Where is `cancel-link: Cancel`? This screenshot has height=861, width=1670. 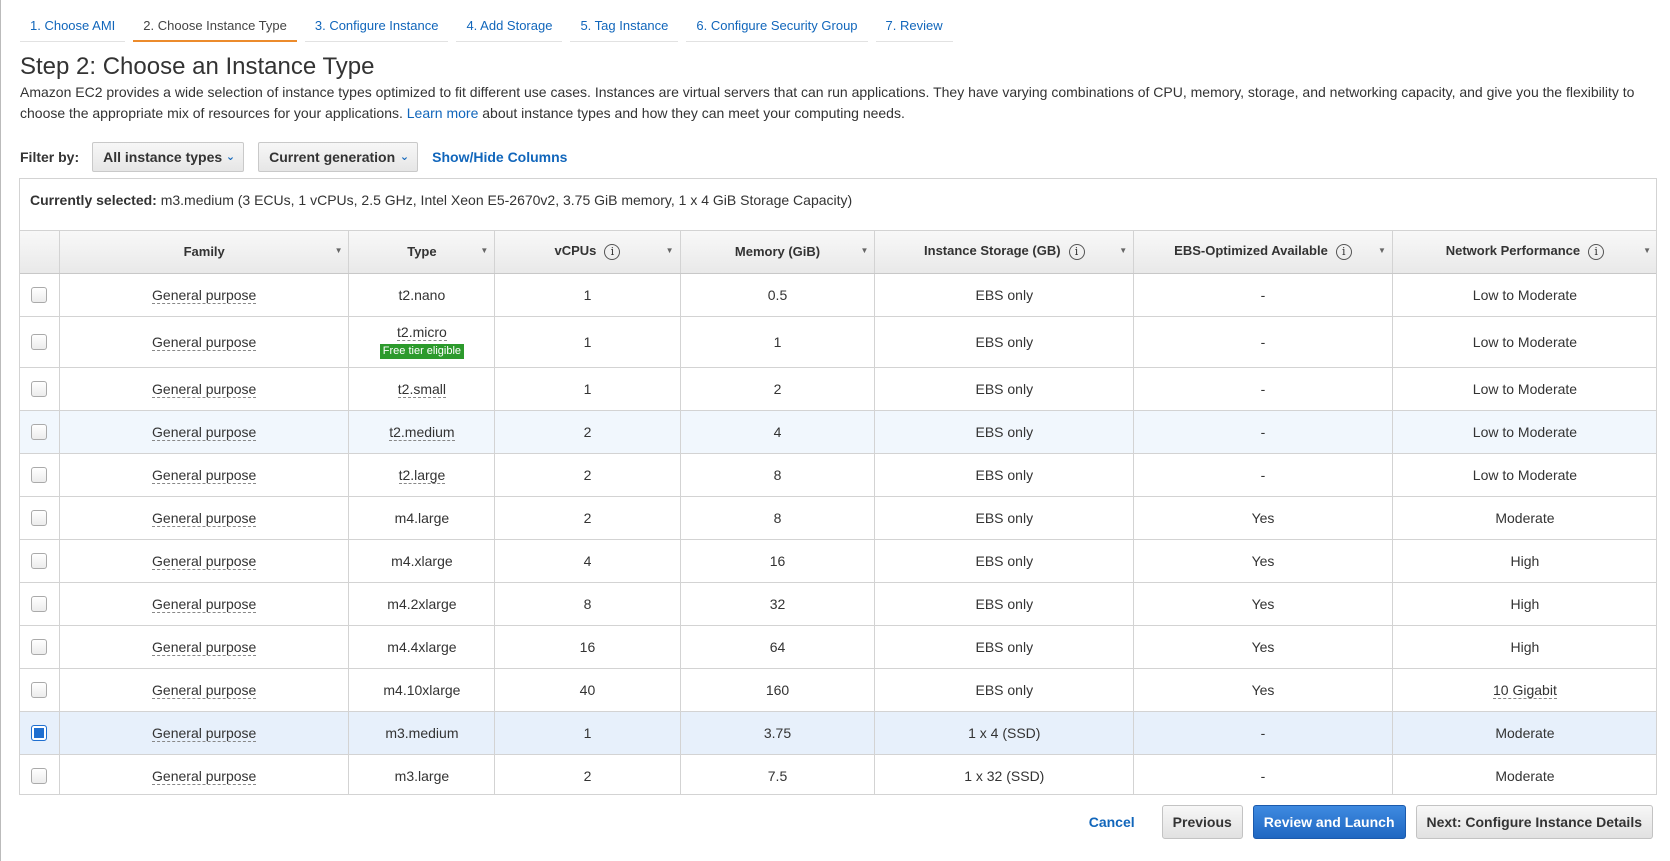
cancel-link: Cancel is located at coordinates (1112, 822).